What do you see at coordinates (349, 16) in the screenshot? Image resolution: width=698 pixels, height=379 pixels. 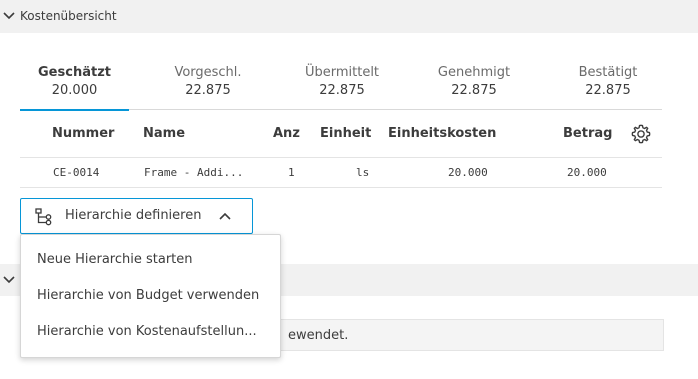 I see `cost-overview-header: Kostenübersicht` at bounding box center [349, 16].